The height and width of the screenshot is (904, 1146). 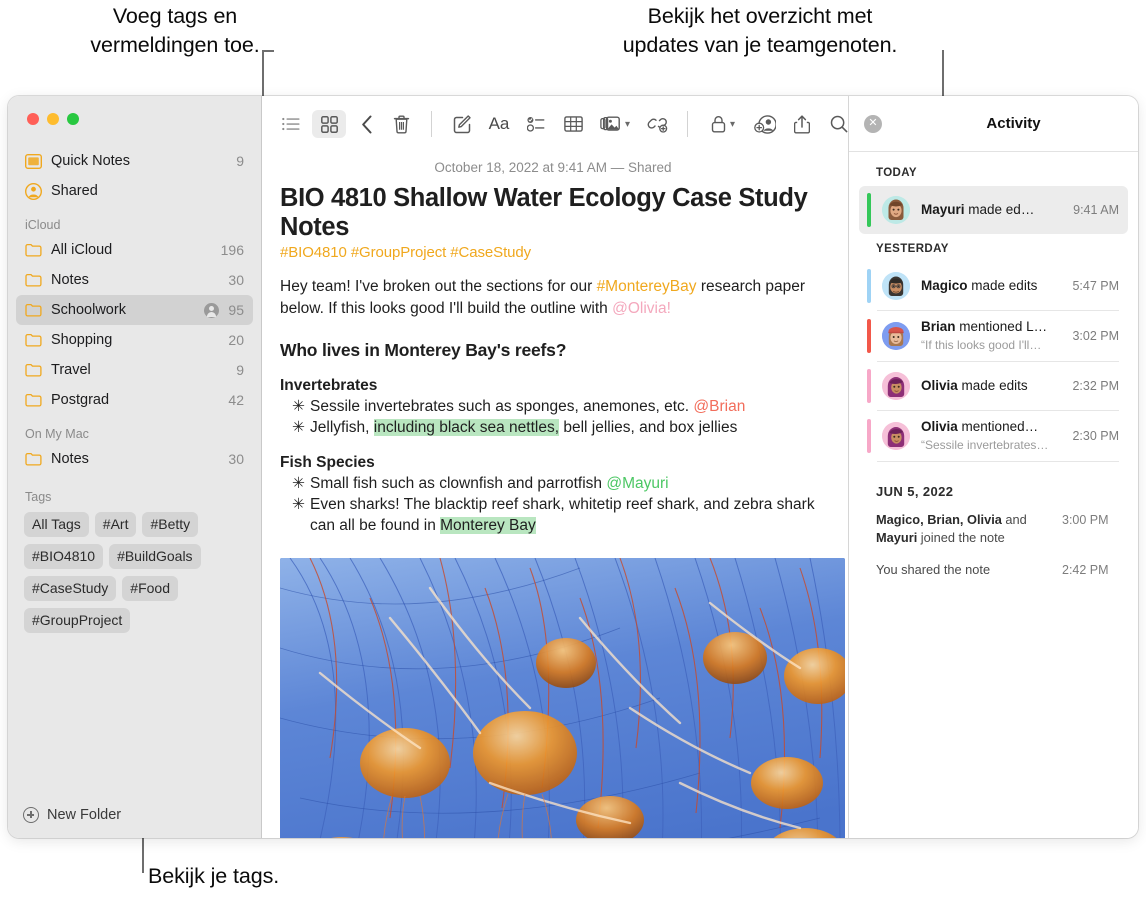 I want to click on mention-olivia: @Olivia!, so click(x=641, y=308).